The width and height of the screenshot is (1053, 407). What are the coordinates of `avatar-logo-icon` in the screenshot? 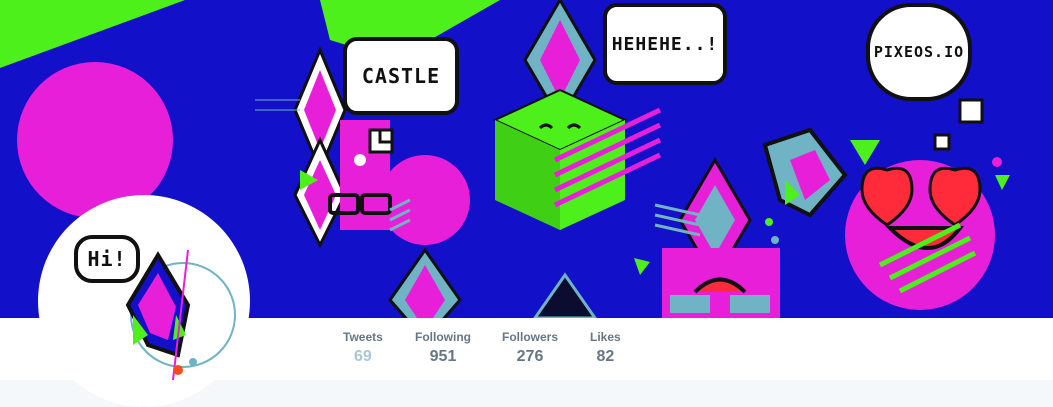 It's located at (180, 315).